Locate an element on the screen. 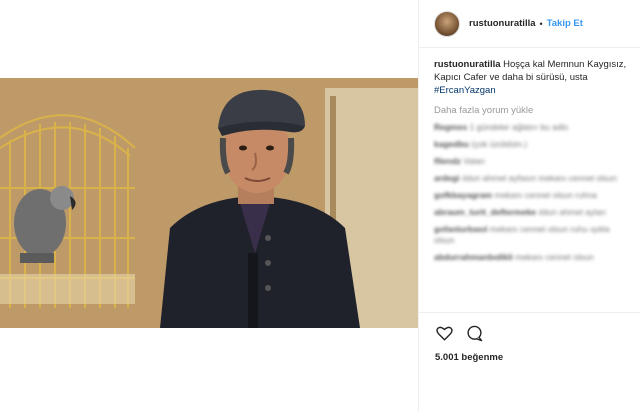 Image resolution: width=640 pixels, height=412 pixels. comment-item: abdurrahmanbıdikli mekanı cennet olsun is located at coordinates (532, 257).